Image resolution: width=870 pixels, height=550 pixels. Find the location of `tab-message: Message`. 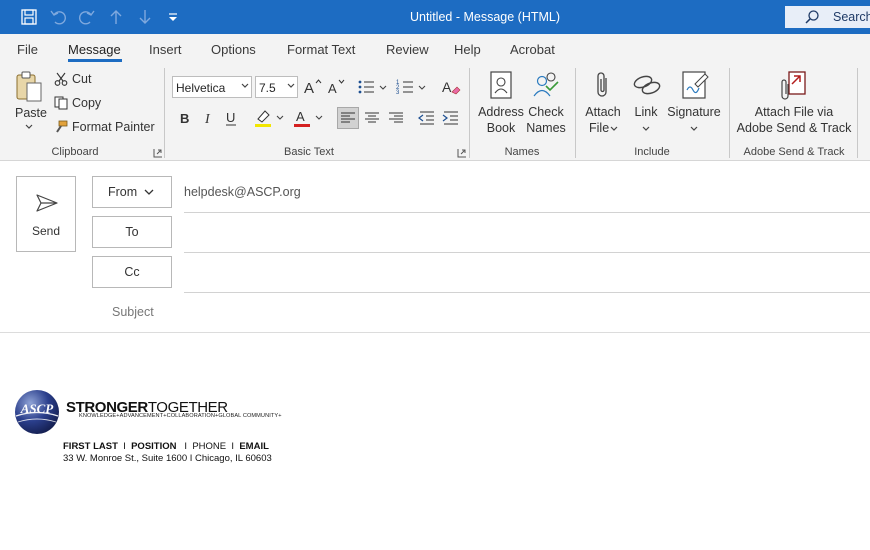

tab-message: Message is located at coordinates (94, 49).